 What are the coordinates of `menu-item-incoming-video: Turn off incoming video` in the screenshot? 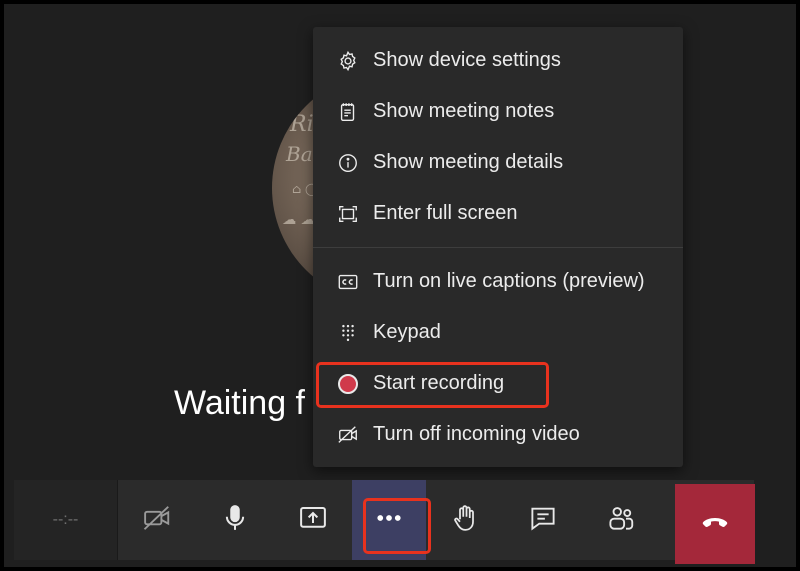 It's located at (498, 434).